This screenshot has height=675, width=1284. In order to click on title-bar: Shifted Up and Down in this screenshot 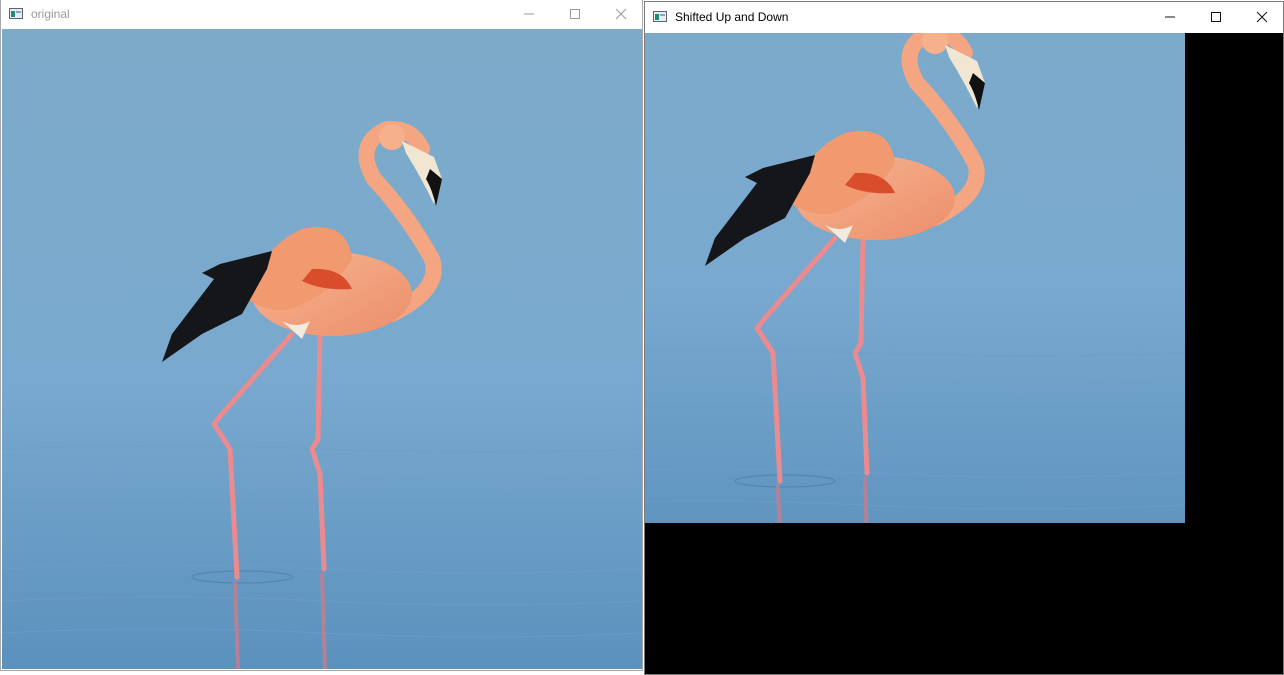, I will do `click(964, 17)`.